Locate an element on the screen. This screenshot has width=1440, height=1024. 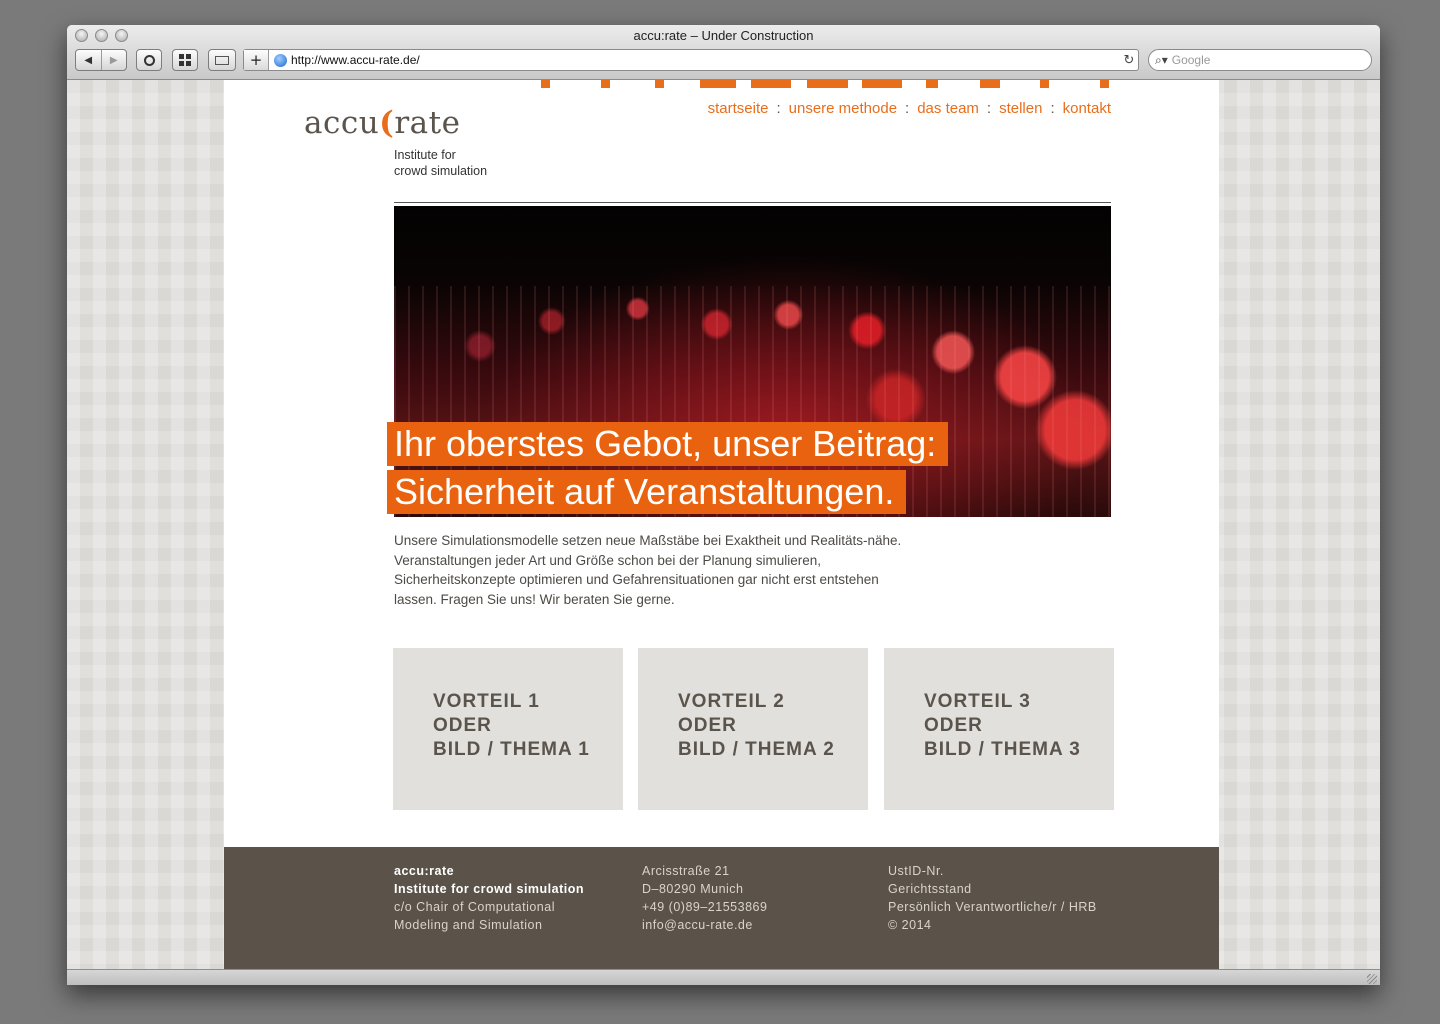
window-button is located at coordinates (222, 60).